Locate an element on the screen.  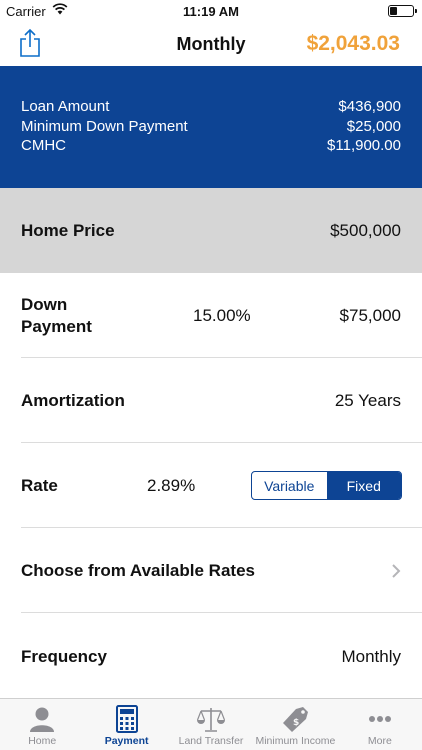
tab-label: More is located at coordinates (379, 741).